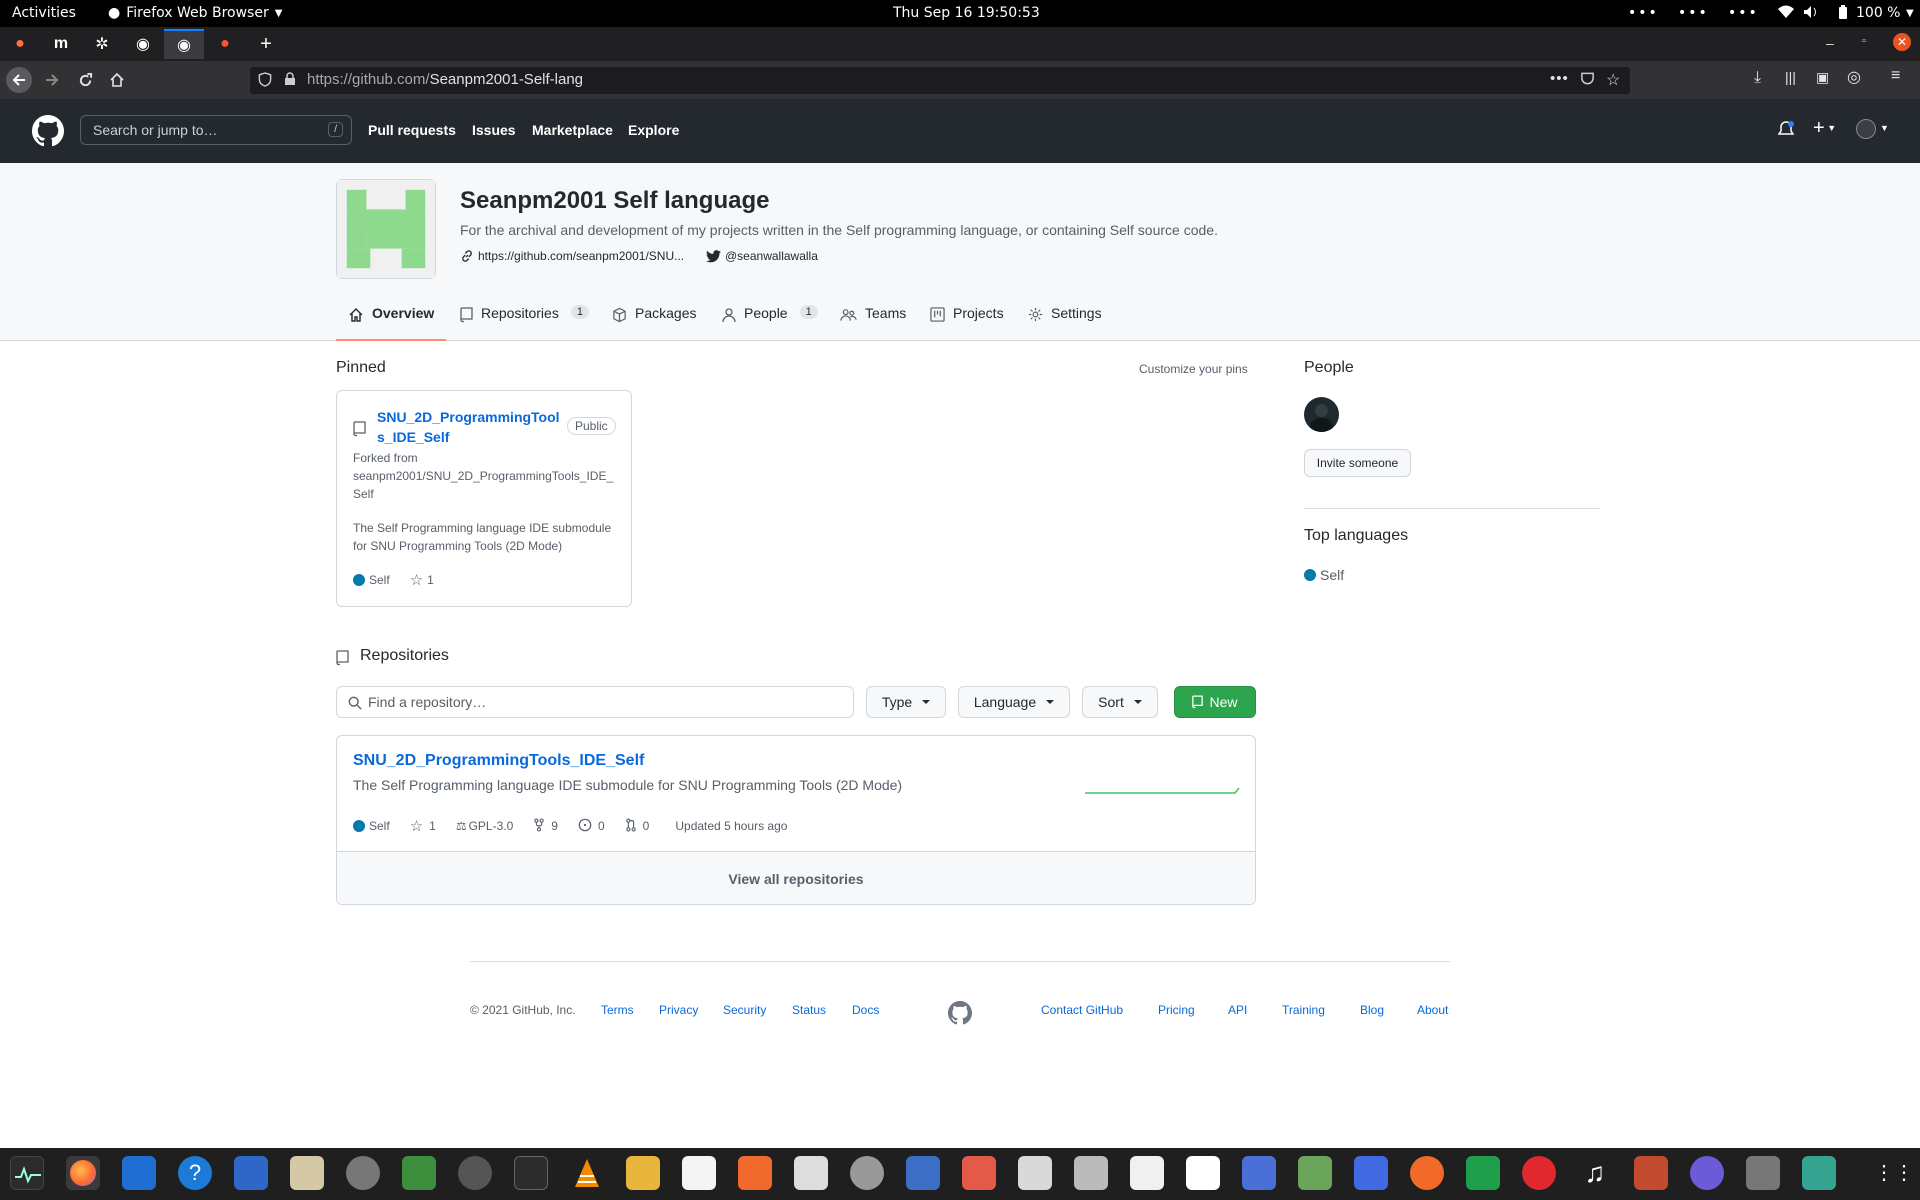 The image size is (1920, 1200). I want to click on account-icon: ◎, so click(1854, 77).